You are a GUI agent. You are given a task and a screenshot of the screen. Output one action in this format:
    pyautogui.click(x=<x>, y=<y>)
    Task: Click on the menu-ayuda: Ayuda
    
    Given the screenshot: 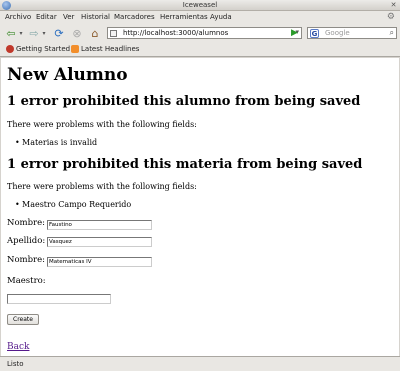 What is the action you would take?
    pyautogui.click(x=221, y=17)
    